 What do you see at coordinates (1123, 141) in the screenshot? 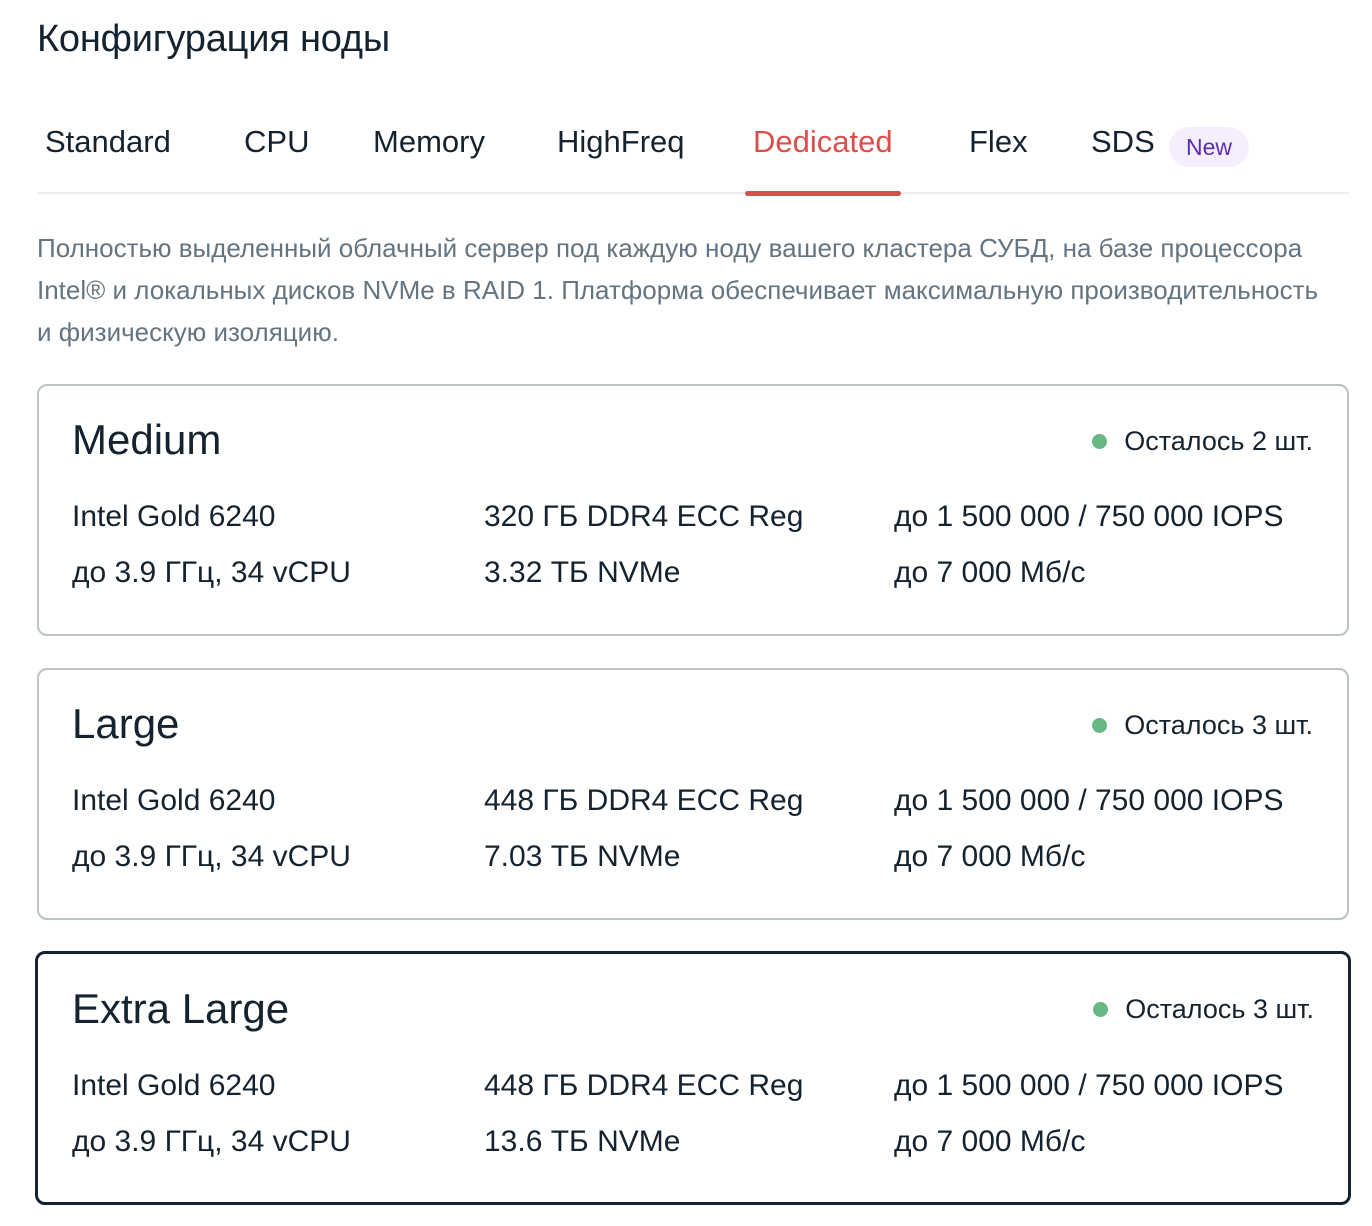
I see `tab-label: SDS` at bounding box center [1123, 141].